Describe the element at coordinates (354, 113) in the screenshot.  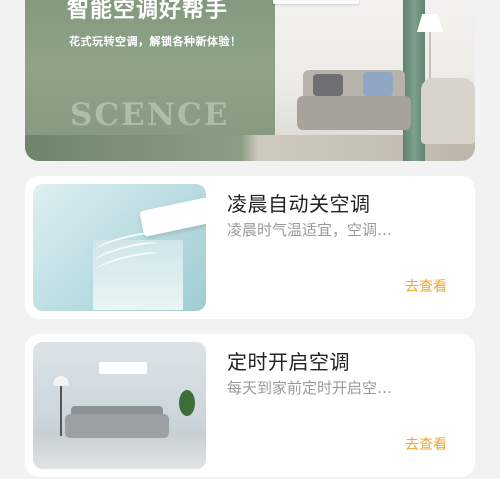
I see `banner-sofa-image` at that location.